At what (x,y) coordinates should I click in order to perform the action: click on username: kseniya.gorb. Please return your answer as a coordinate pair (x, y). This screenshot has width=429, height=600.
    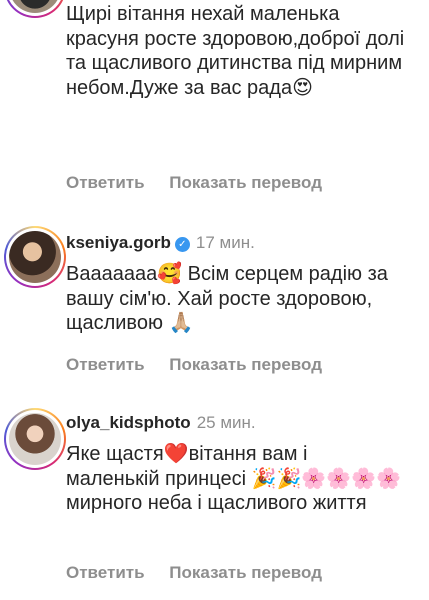
    Looking at the image, I should click on (118, 242).